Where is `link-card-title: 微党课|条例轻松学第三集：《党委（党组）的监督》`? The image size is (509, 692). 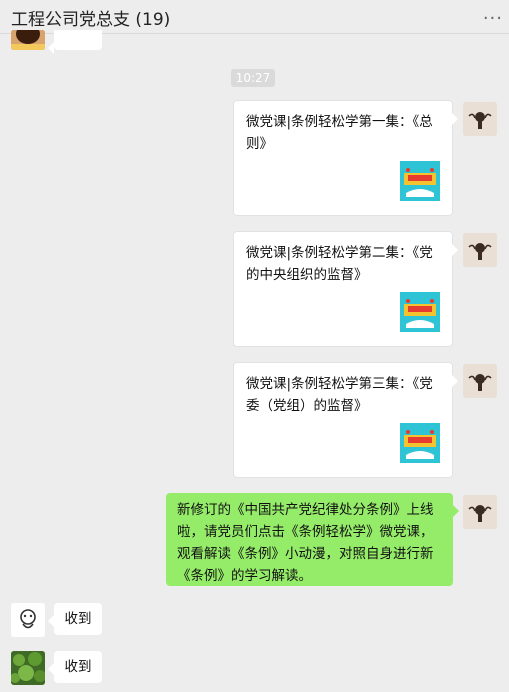 link-card-title: 微党课|条例轻松学第三集：《党委（党组）的监督》 is located at coordinates (339, 395).